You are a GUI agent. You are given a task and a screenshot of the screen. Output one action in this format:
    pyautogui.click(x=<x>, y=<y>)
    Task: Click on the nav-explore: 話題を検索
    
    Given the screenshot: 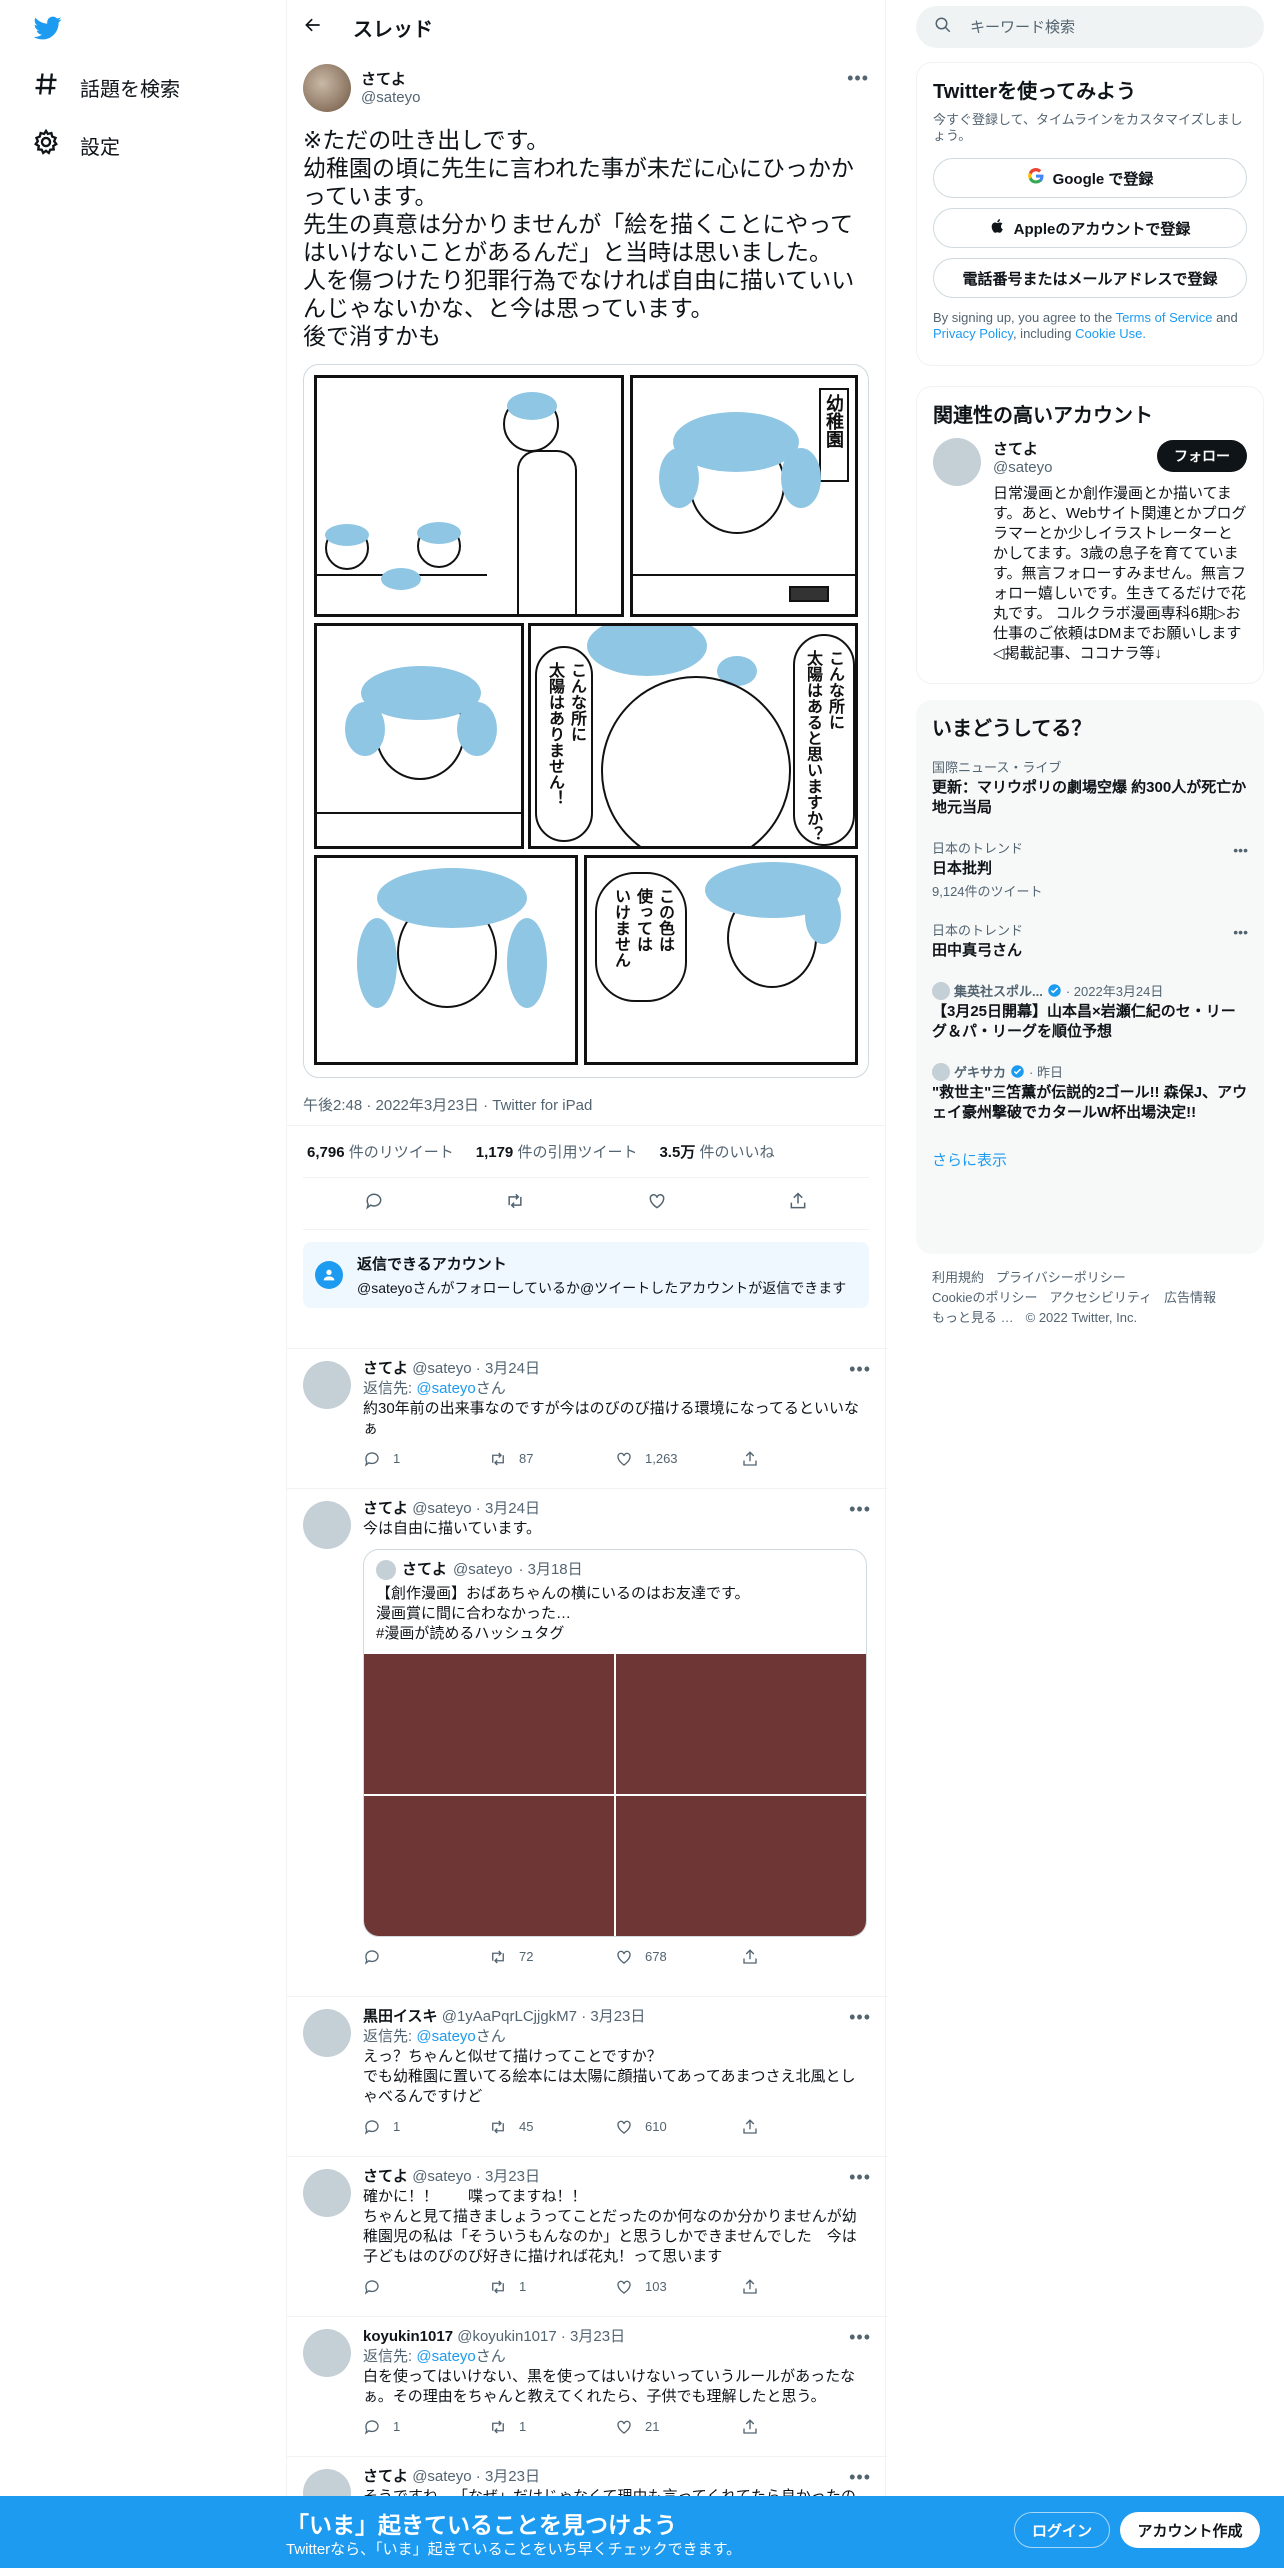 What is the action you would take?
    pyautogui.click(x=106, y=87)
    